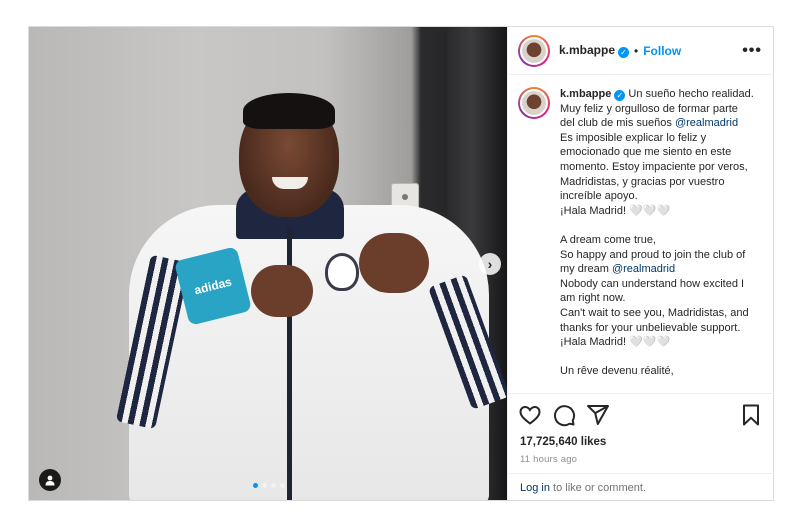 This screenshot has width=799, height=516. I want to click on header-username: k.mbappe ✓, so click(594, 50).